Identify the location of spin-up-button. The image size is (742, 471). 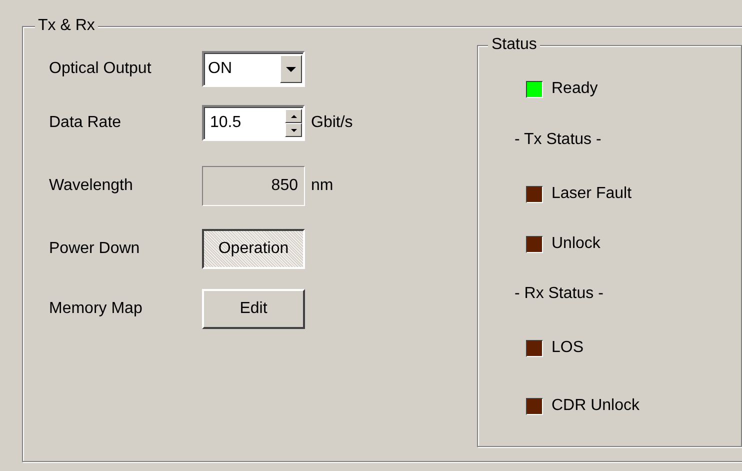
(293, 116).